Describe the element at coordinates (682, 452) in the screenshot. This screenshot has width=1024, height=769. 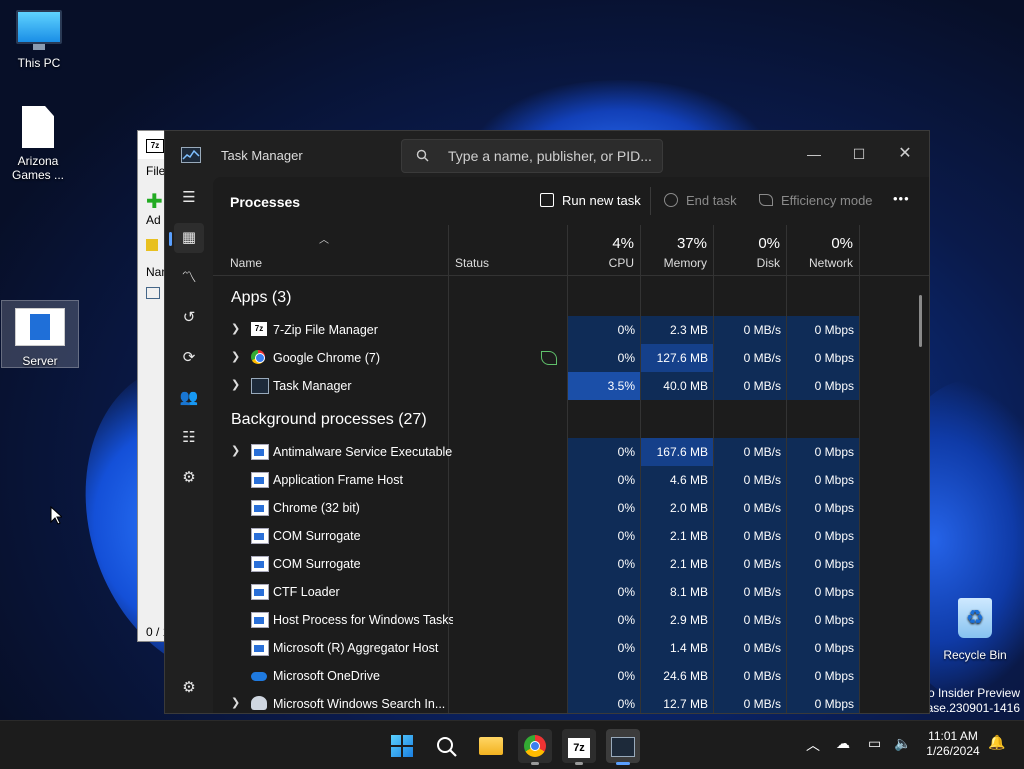
I see `memory-value: 167.6 MB` at that location.